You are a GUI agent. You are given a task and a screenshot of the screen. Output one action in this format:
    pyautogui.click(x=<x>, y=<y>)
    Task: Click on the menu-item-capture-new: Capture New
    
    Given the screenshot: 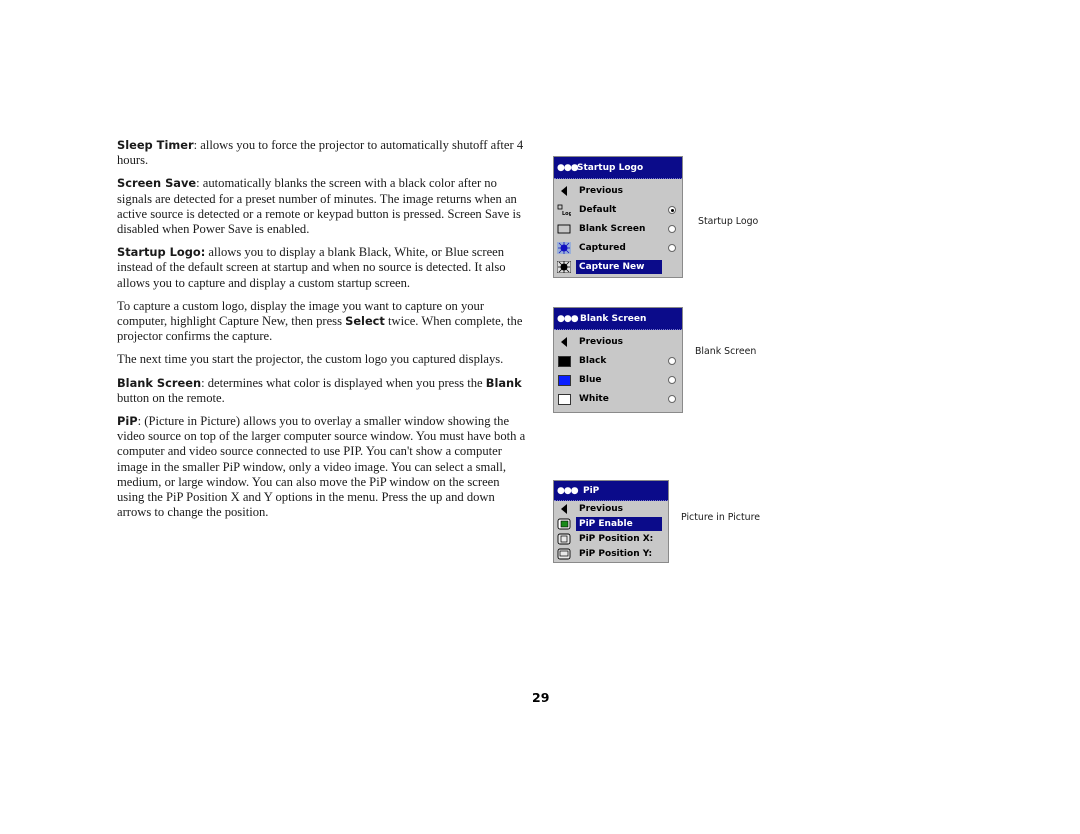 What is the action you would take?
    pyautogui.click(x=618, y=267)
    